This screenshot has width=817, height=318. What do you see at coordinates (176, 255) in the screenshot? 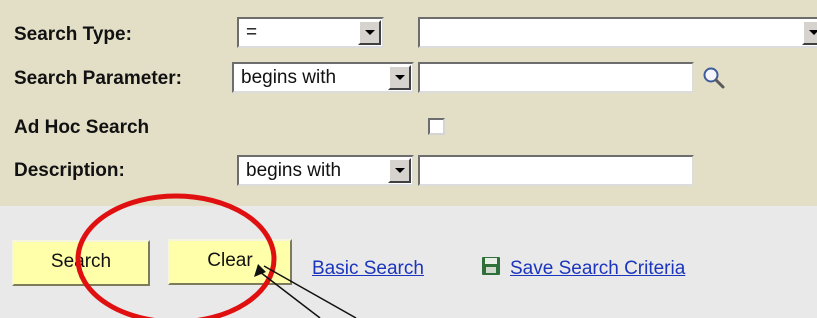
I see `annotation-circle` at bounding box center [176, 255].